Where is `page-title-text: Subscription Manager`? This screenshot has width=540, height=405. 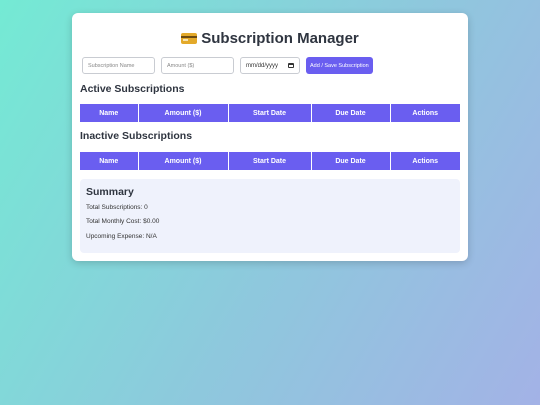 page-title-text: Subscription Manager is located at coordinates (280, 38).